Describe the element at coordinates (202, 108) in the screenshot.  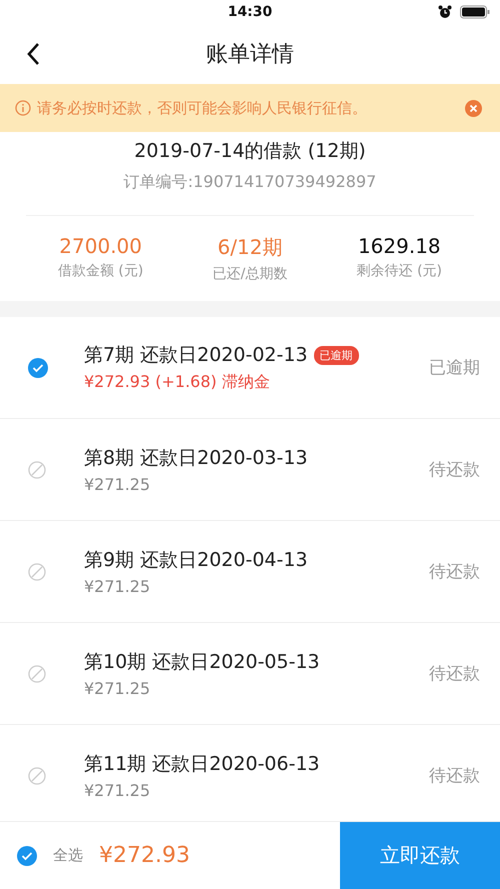
I see `notice-text: 请务必按时还款，否则可能会影响人民银行征信。` at that location.